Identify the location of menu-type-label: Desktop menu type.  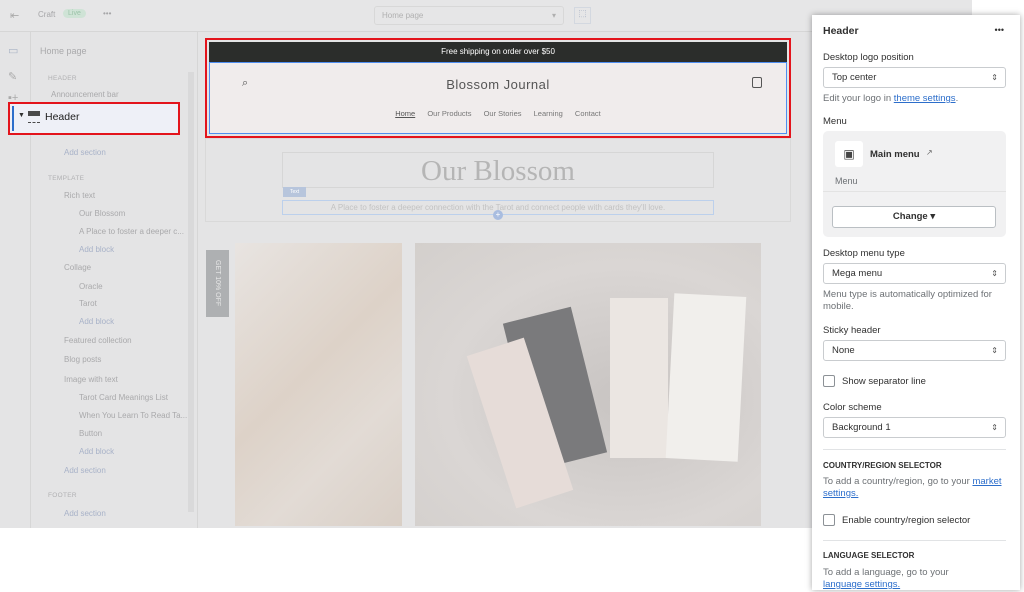
(864, 253).